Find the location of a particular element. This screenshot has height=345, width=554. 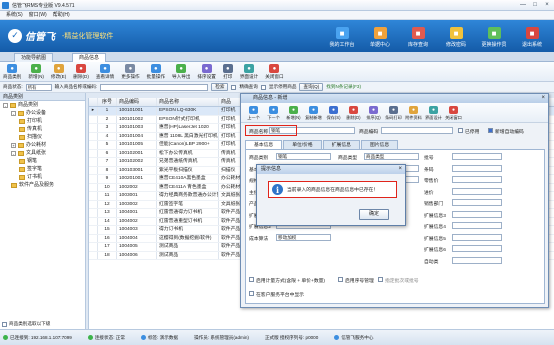

topnav-item-3: ■ 修改密码 is located at coordinates (456, 36).